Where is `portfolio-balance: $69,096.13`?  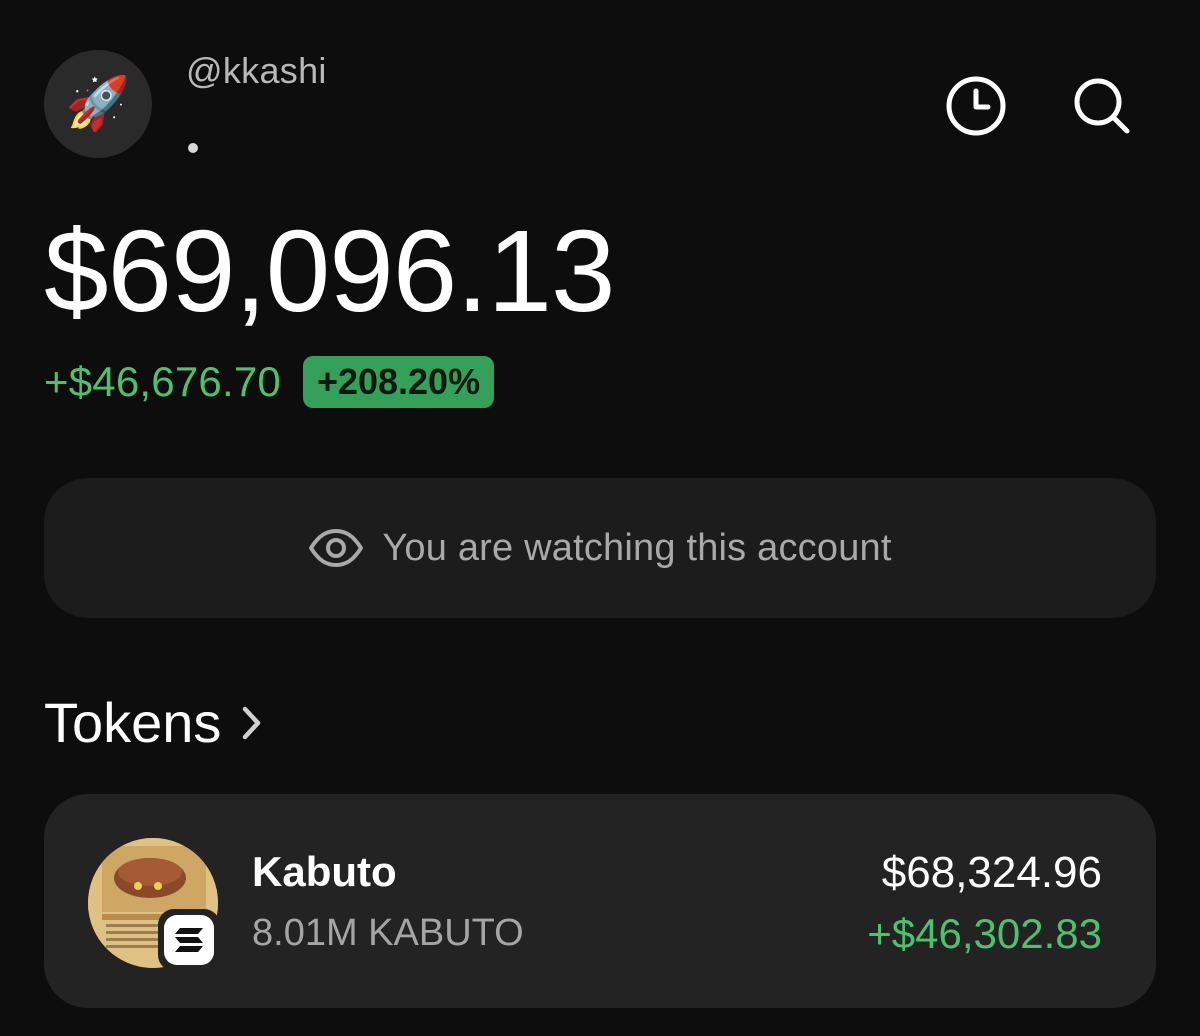 portfolio-balance: $69,096.13 is located at coordinates (330, 271).